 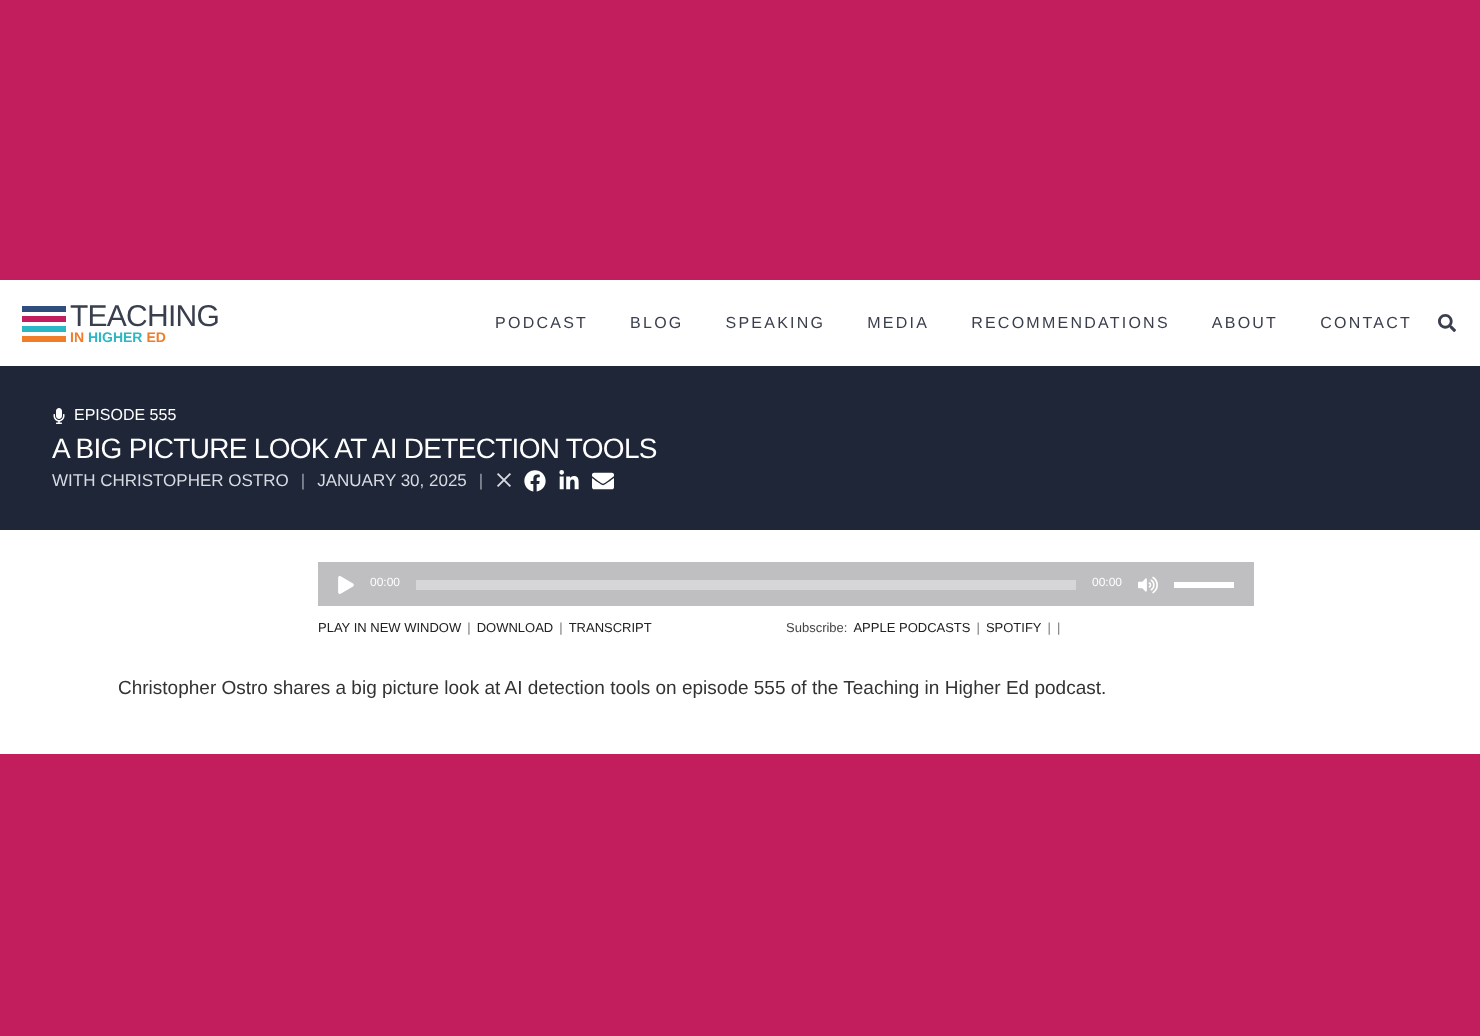 What do you see at coordinates (59, 415) in the screenshot?
I see `microphone-icon` at bounding box center [59, 415].